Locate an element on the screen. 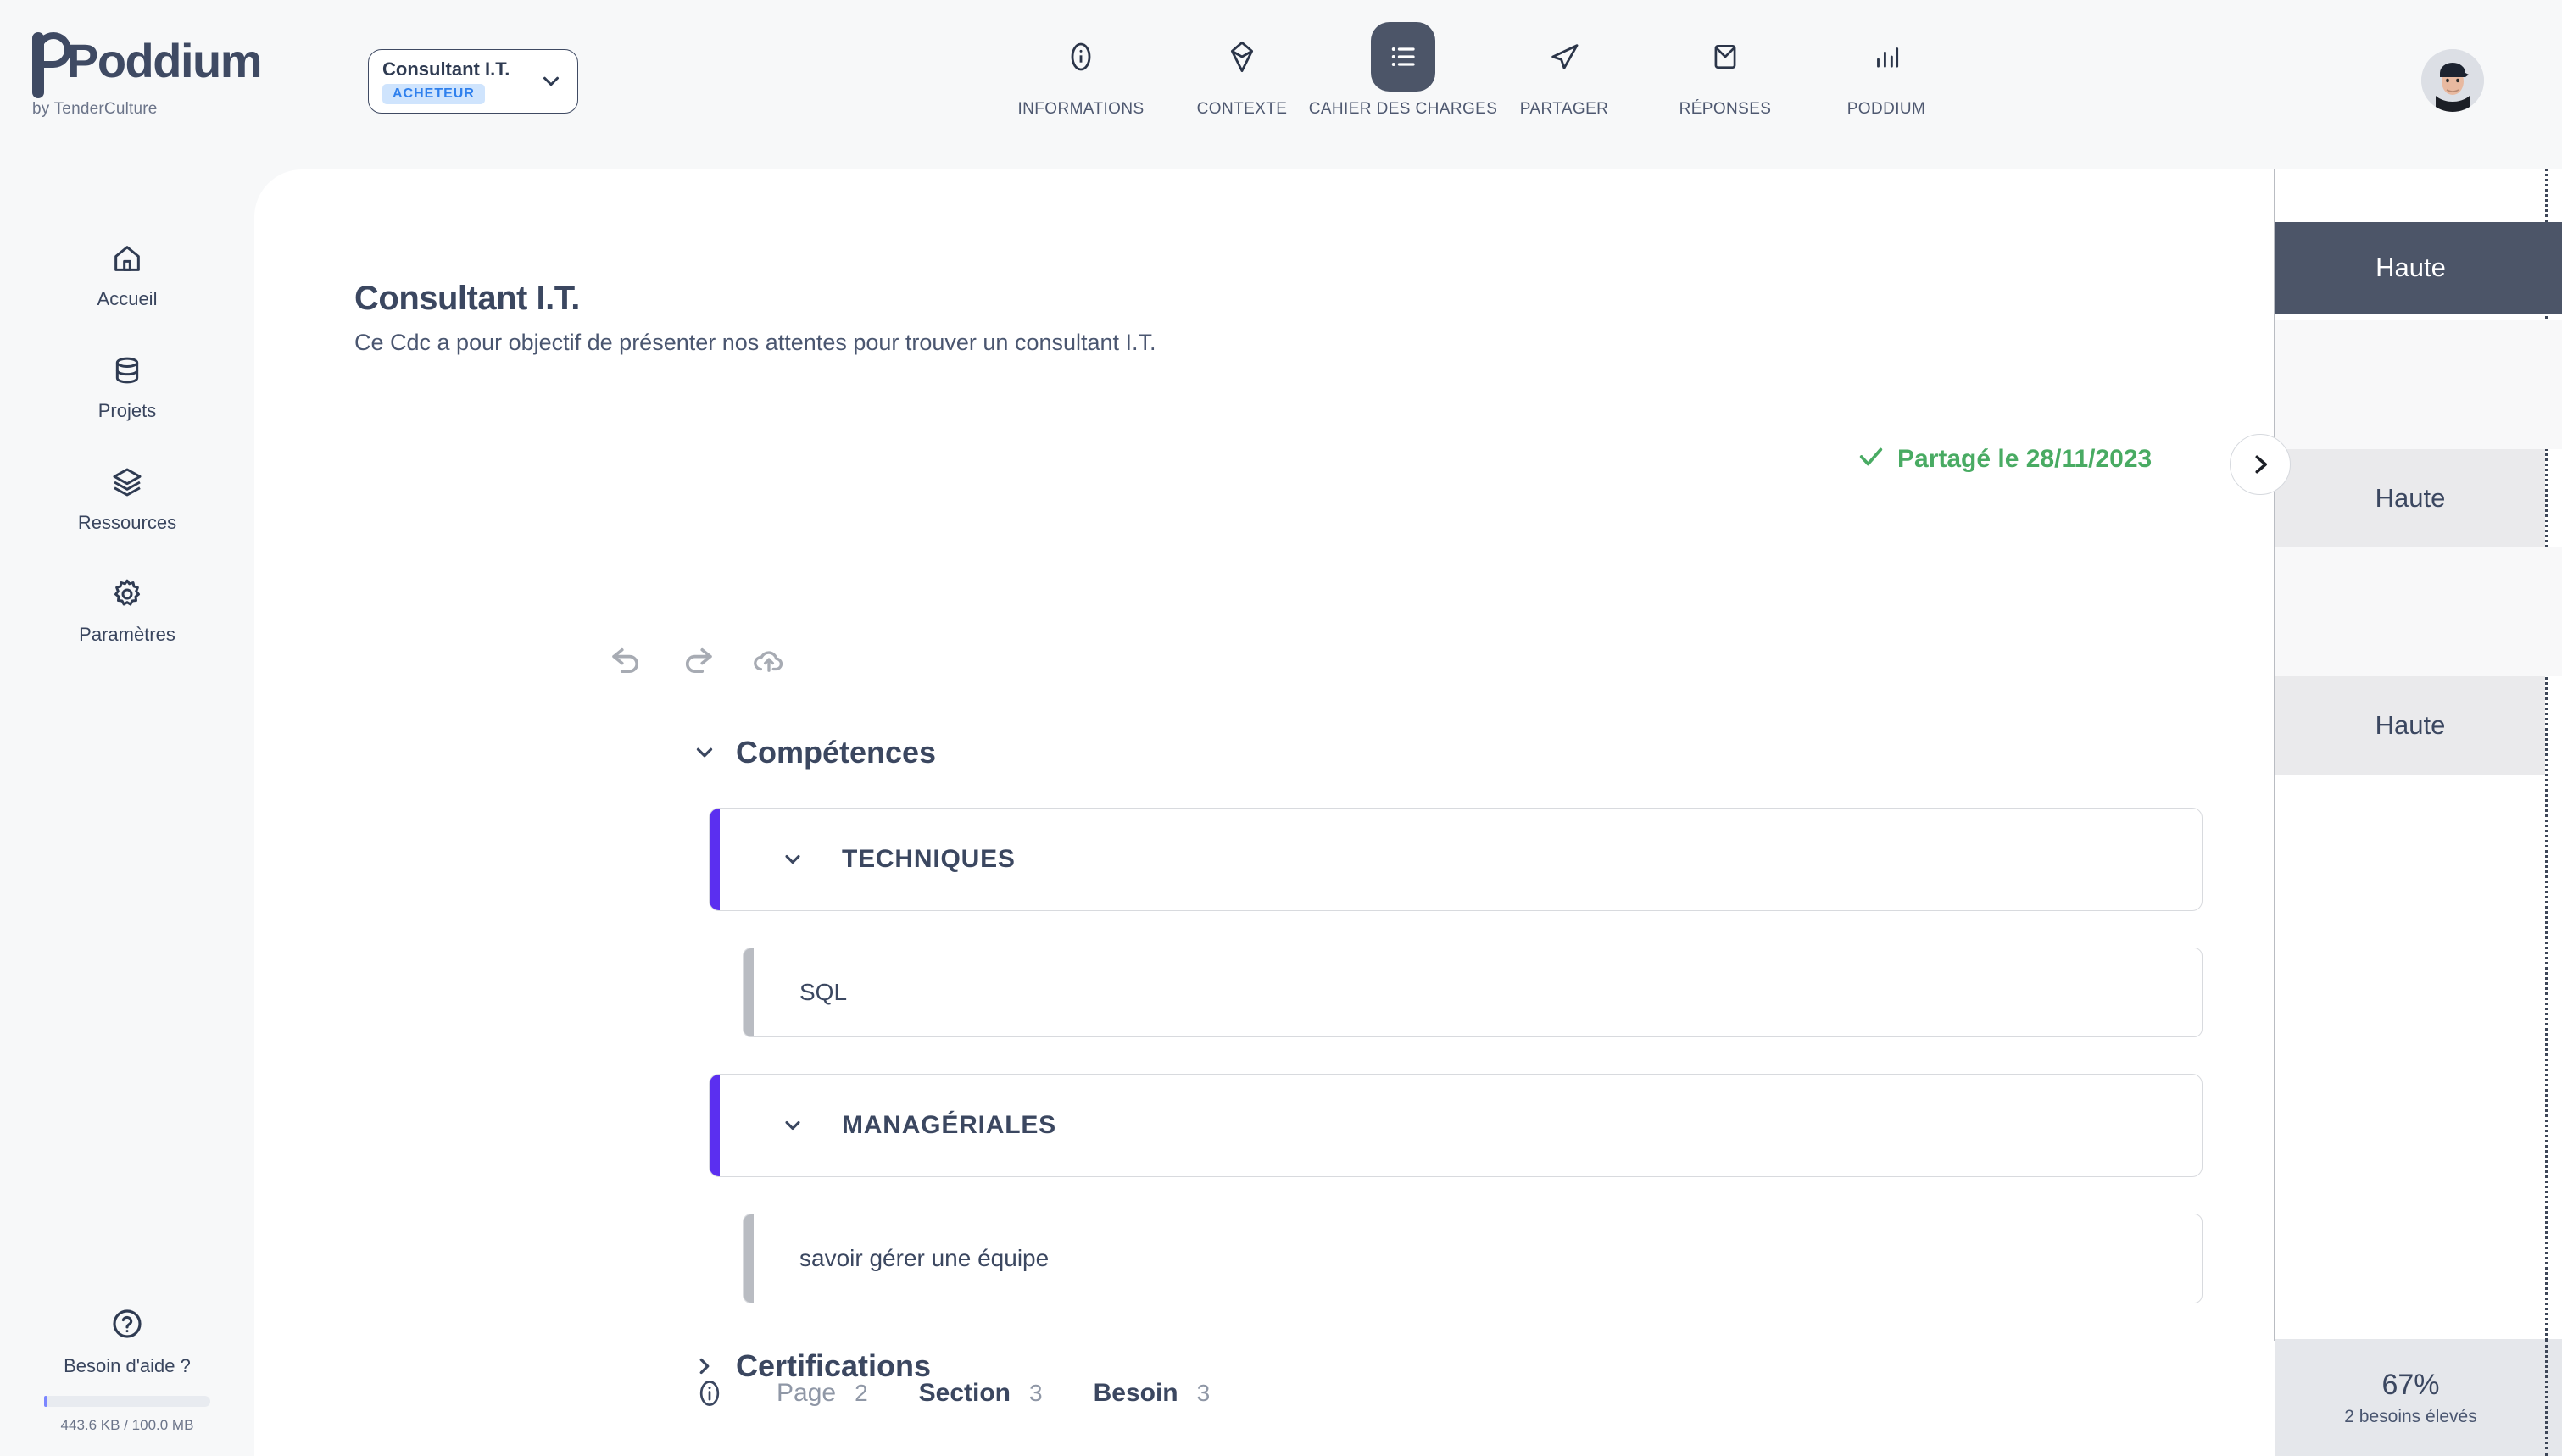 This screenshot has height=1456, width=2562. page-title: Consultant I.T. is located at coordinates (467, 299).